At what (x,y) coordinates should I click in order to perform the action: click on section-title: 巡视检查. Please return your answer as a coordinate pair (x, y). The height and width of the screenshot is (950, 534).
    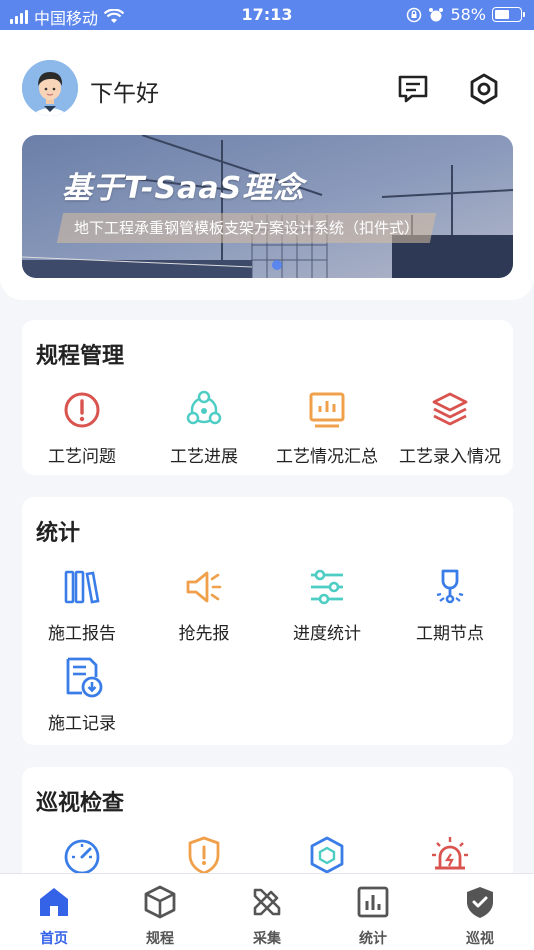
    Looking at the image, I should click on (80, 803).